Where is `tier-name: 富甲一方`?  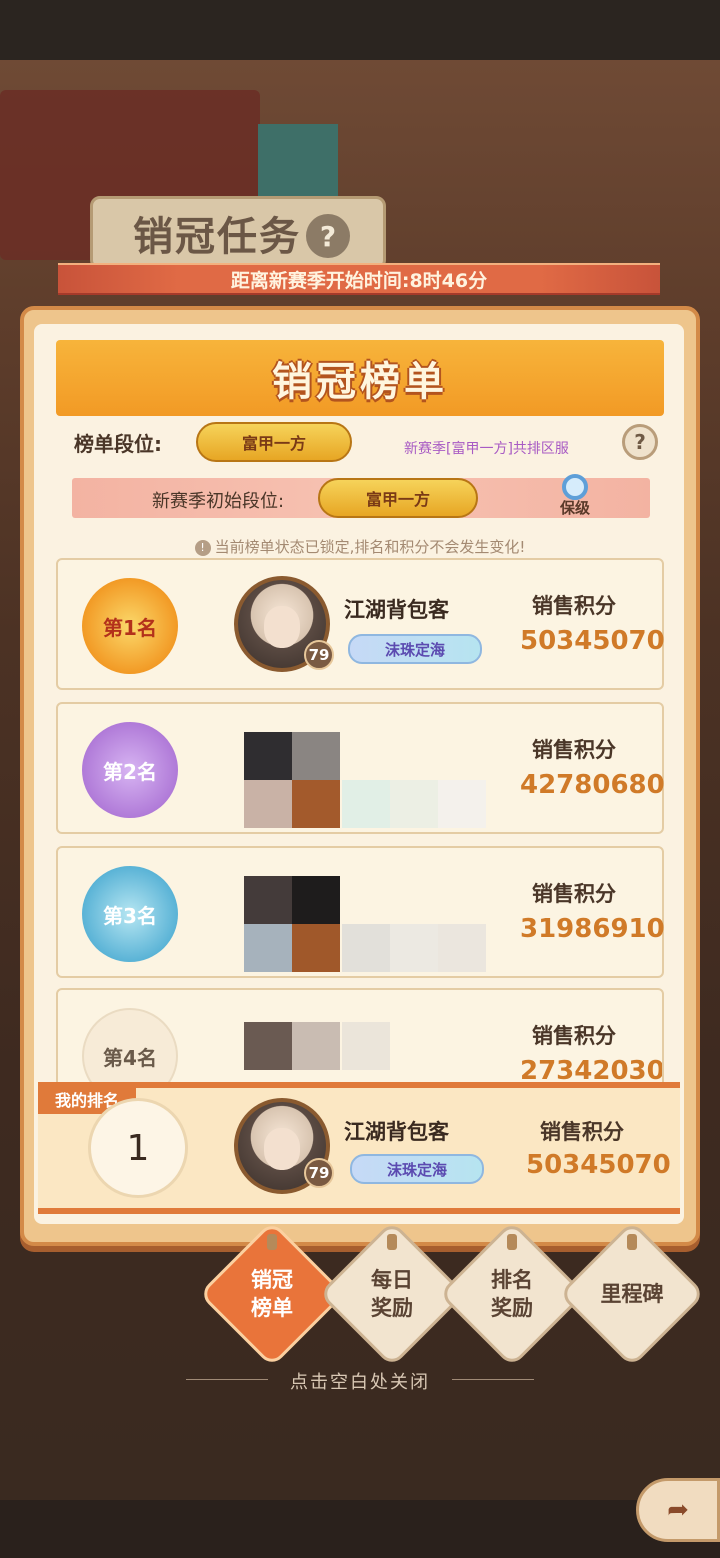
tier-name: 富甲一方 is located at coordinates (273, 443).